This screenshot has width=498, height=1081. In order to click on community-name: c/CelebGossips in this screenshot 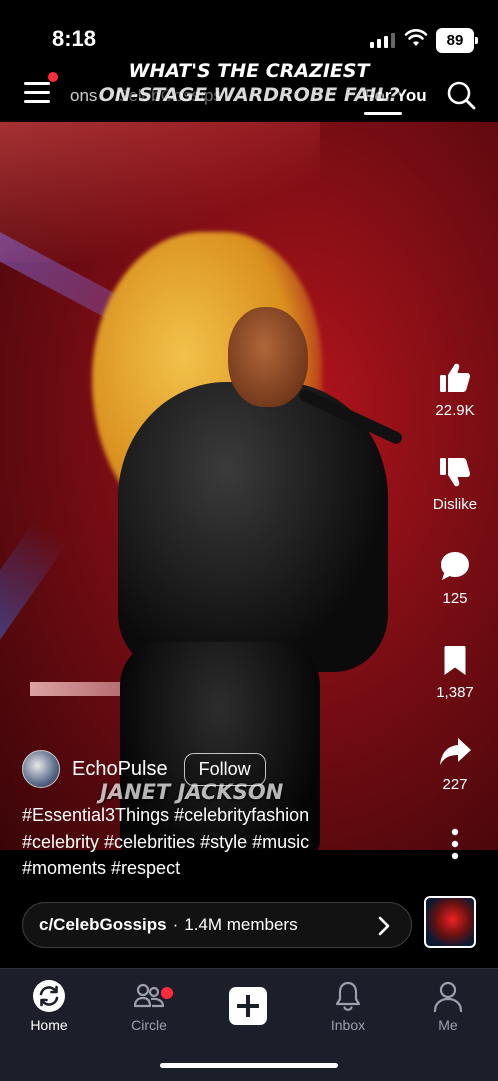, I will do `click(103, 924)`.